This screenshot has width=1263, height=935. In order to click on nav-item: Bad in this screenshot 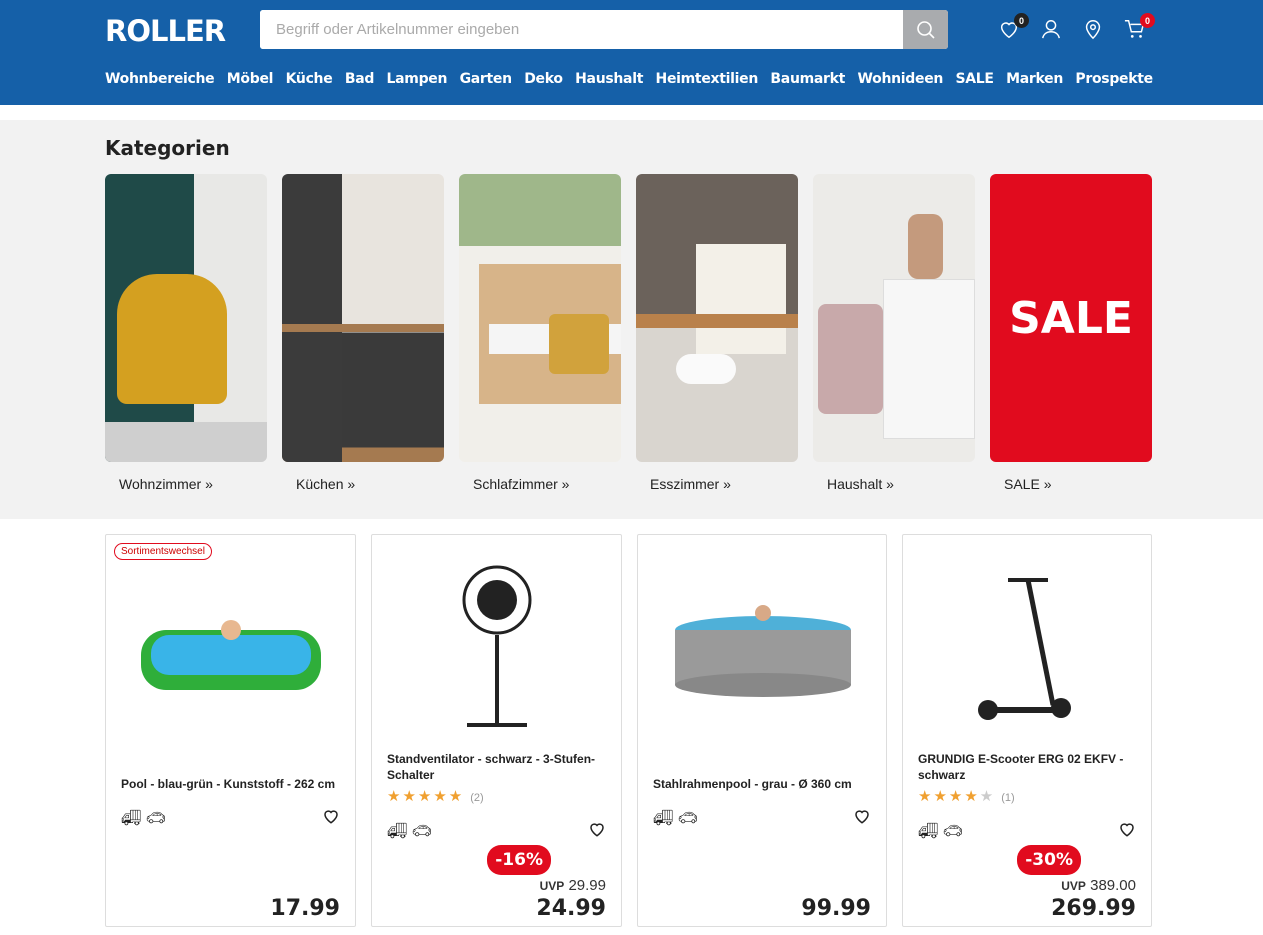, I will do `click(360, 79)`.